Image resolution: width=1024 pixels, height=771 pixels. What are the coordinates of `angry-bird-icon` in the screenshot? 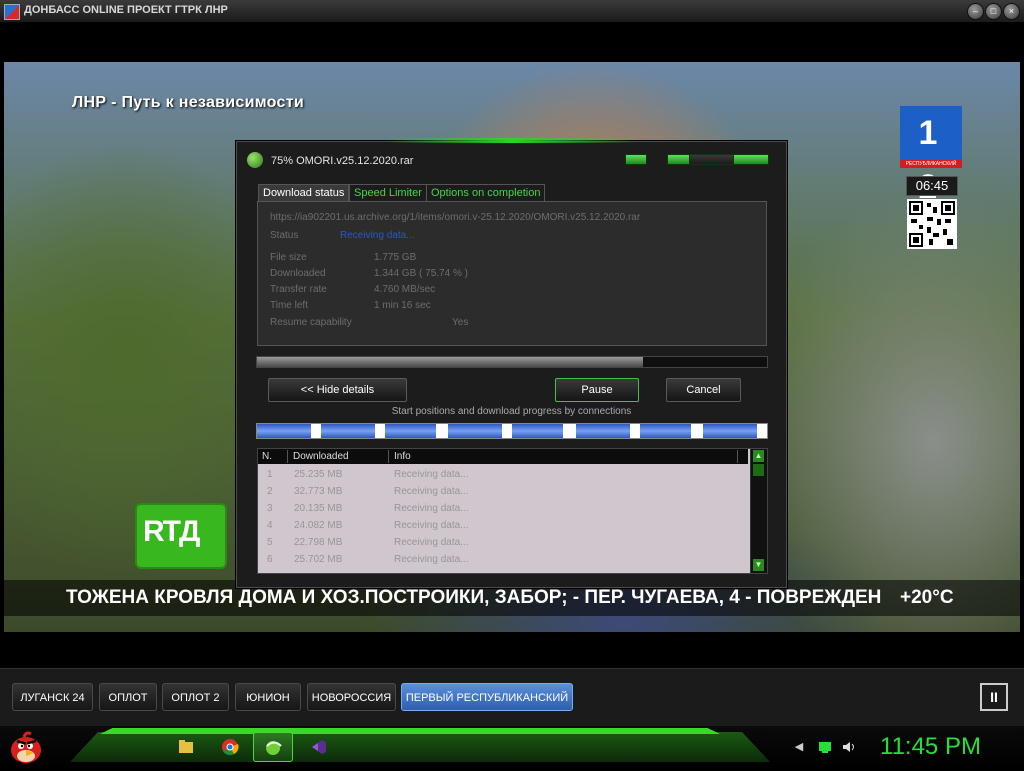 It's located at (26, 747).